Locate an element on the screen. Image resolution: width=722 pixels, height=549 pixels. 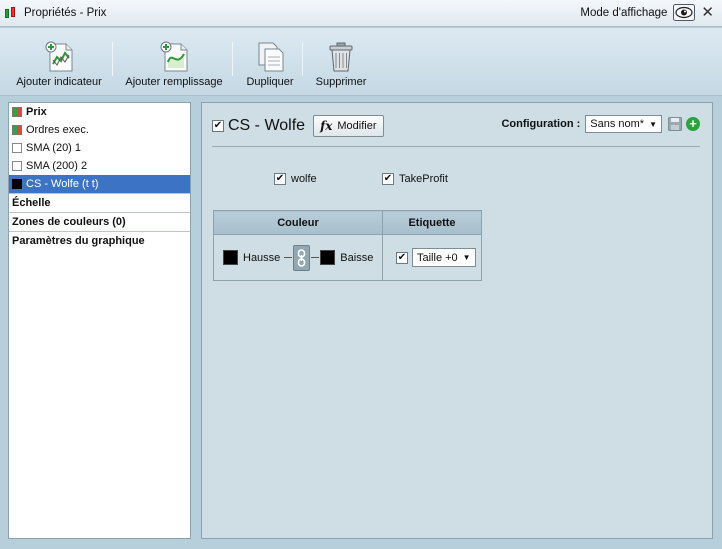
modify-button: fx Modifier is located at coordinates (348, 126).